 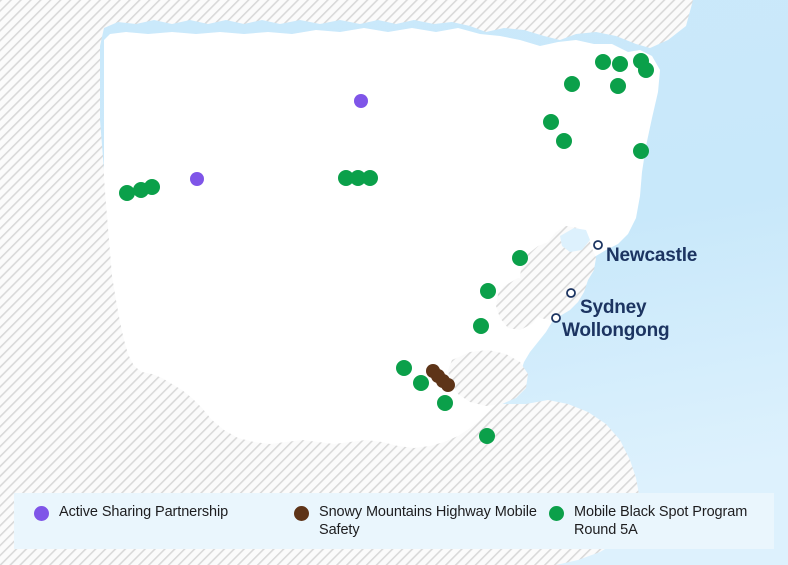 What do you see at coordinates (556, 513) in the screenshot?
I see `legend-swatch-green-dot-icon` at bounding box center [556, 513].